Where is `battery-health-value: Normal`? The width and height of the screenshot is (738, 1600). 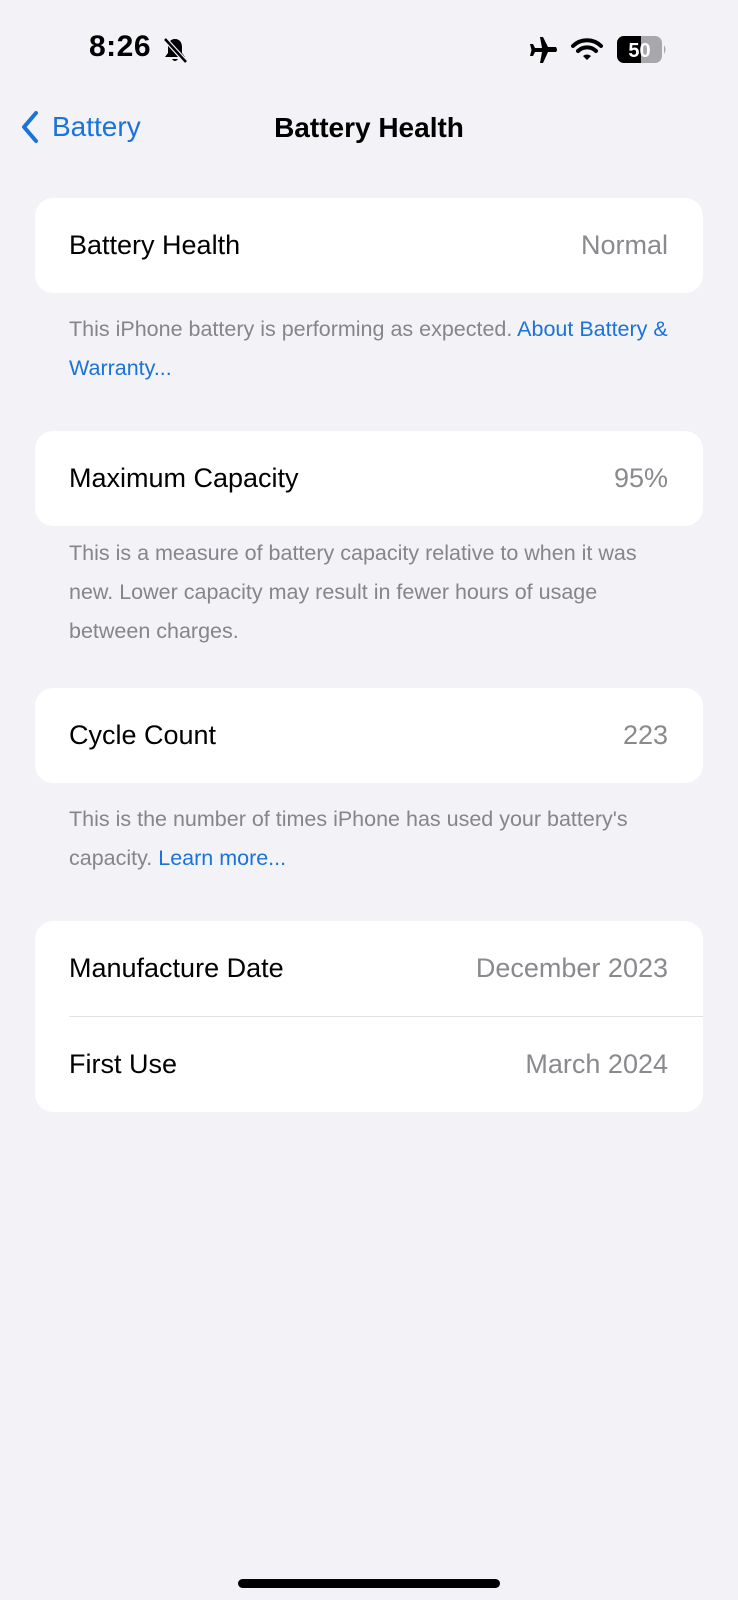
battery-health-value: Normal is located at coordinates (624, 245).